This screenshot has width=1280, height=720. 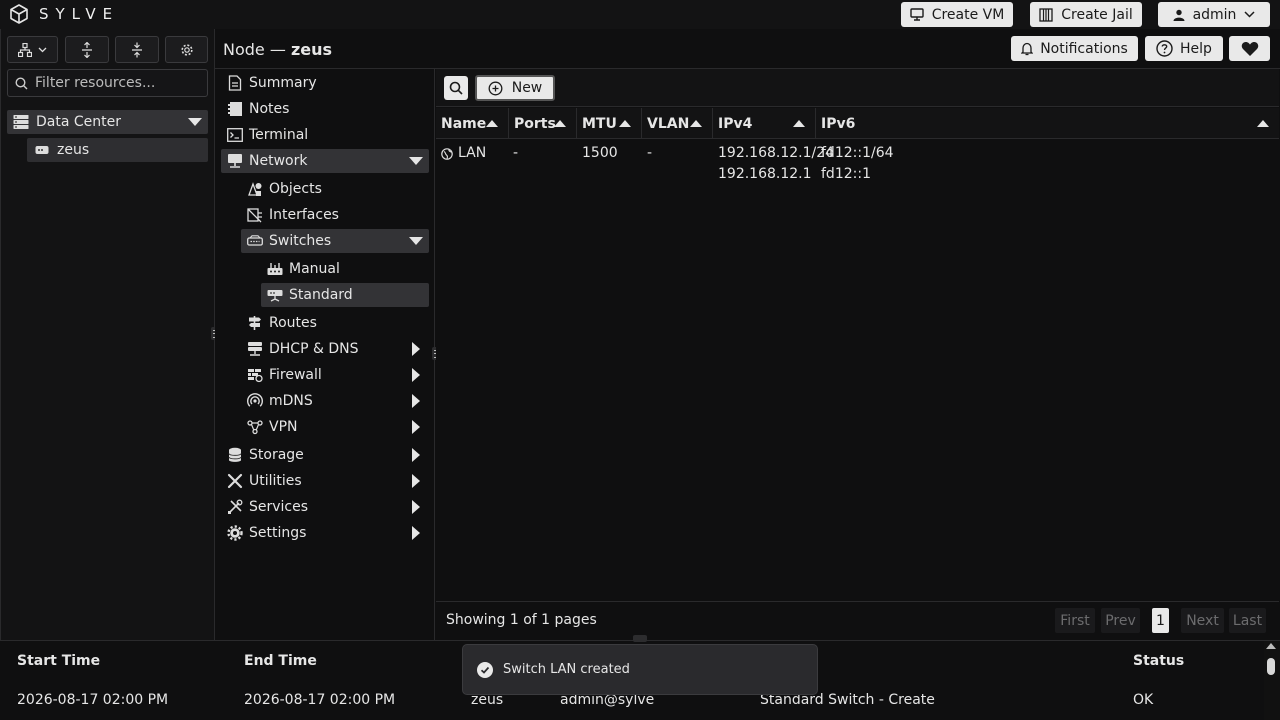 I want to click on monitor-icon, so click(x=916, y=14).